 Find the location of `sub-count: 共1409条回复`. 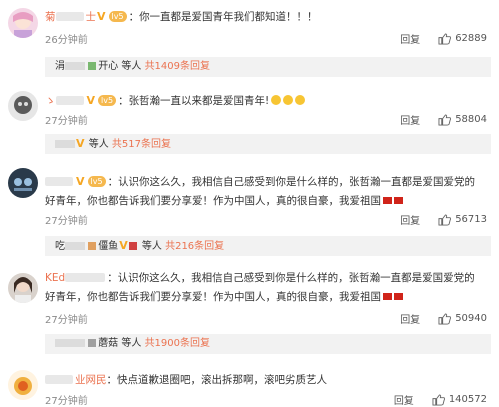

sub-count: 共1409条回复 is located at coordinates (177, 66).